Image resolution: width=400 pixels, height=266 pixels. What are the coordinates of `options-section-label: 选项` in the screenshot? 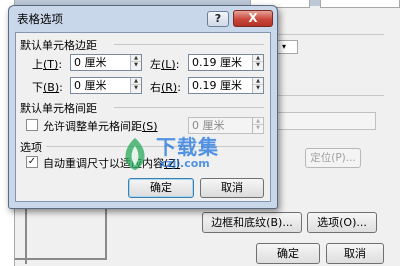 It's located at (31, 147).